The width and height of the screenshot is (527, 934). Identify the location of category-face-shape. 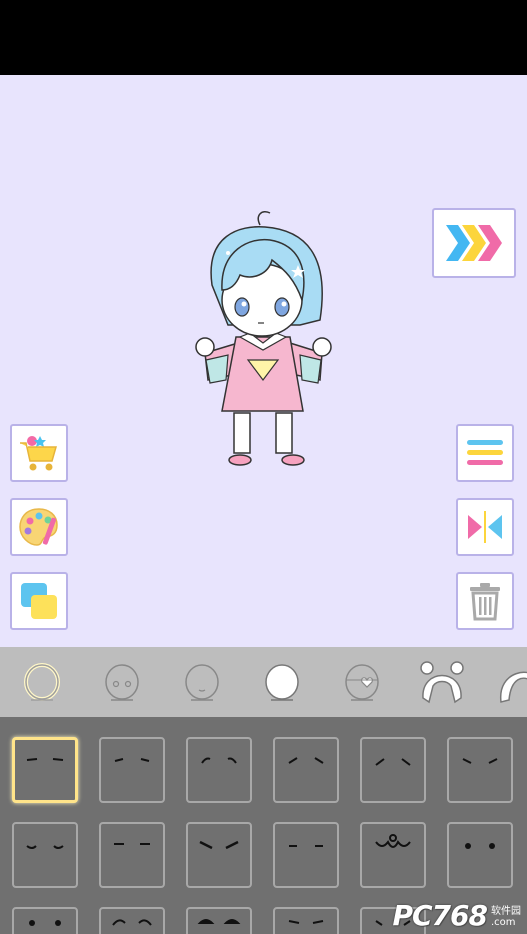
(282, 683).